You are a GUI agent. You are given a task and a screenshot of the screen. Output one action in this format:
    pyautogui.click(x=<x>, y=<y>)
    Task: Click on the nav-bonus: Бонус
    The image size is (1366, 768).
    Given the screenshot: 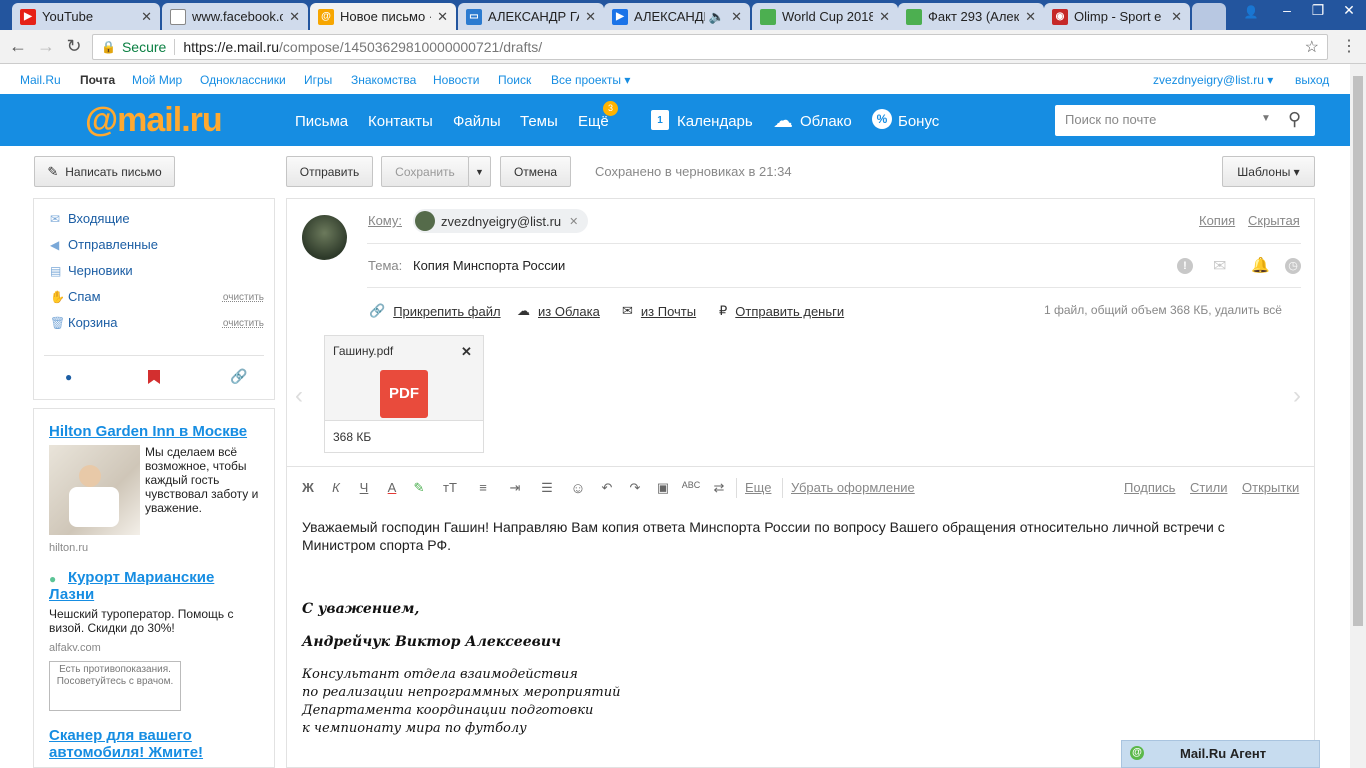 What is the action you would take?
    pyautogui.click(x=918, y=121)
    